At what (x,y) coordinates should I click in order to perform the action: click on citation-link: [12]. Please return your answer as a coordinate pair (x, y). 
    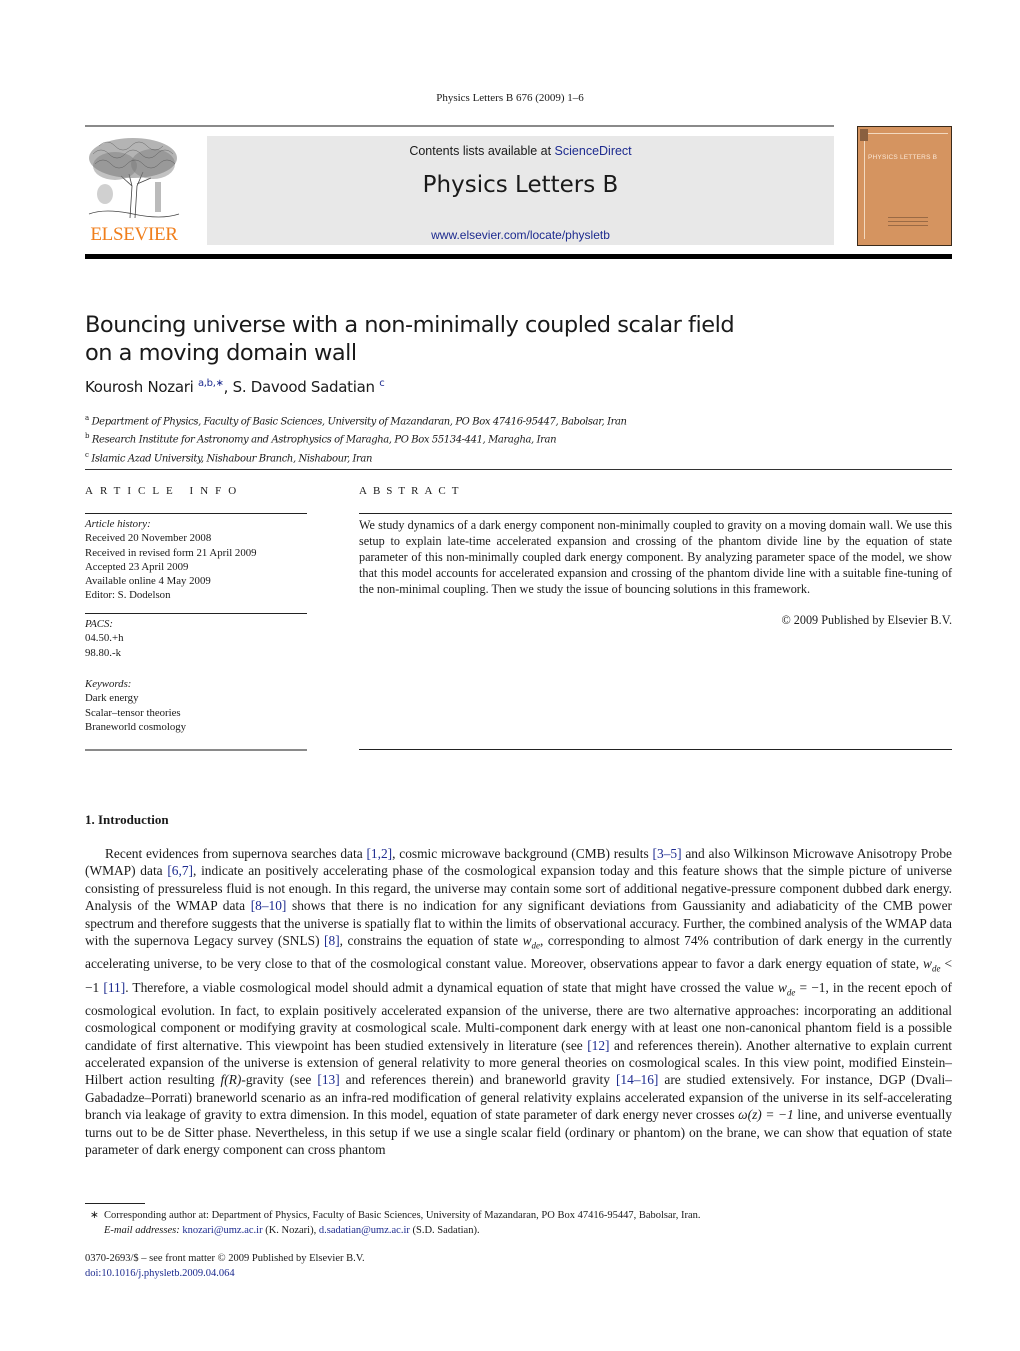
    Looking at the image, I should click on (598, 1045).